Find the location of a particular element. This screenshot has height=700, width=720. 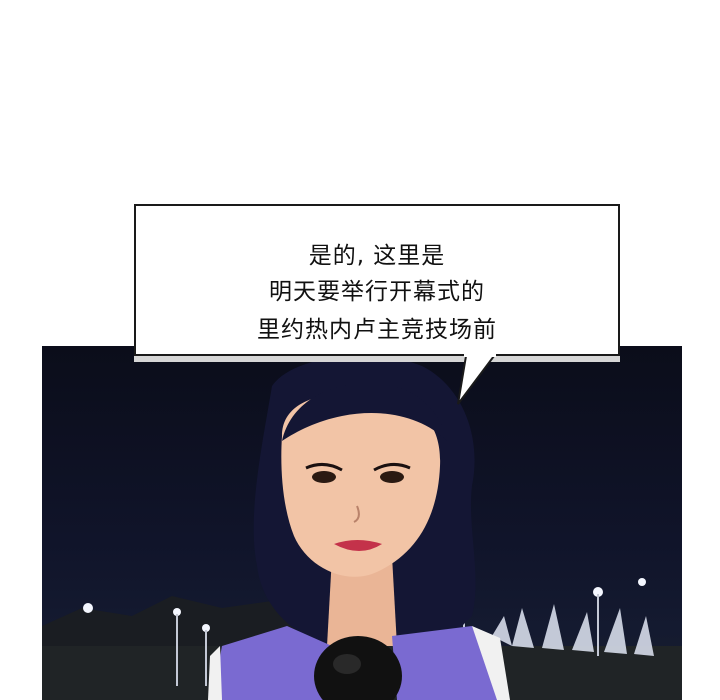

bubble-tail is located at coordinates (476, 378).